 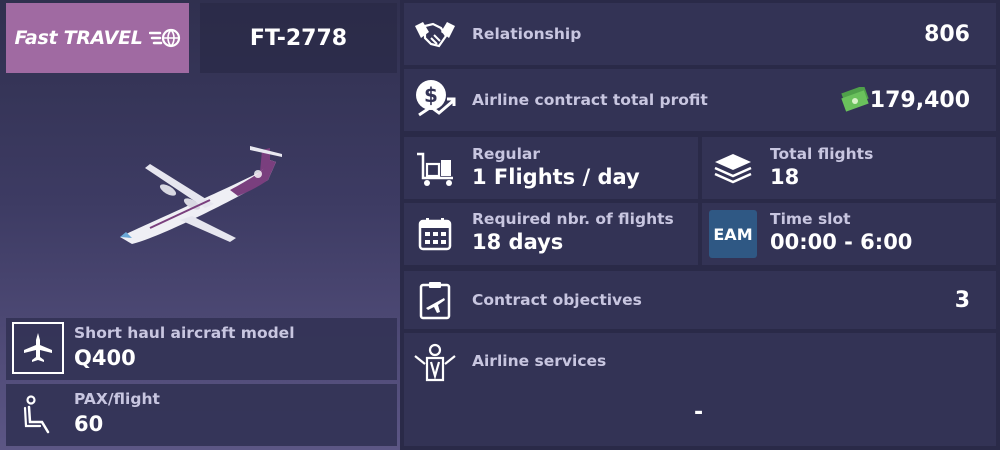 I want to click on time-slot-value: 00:00 - 6:00, so click(x=841, y=242).